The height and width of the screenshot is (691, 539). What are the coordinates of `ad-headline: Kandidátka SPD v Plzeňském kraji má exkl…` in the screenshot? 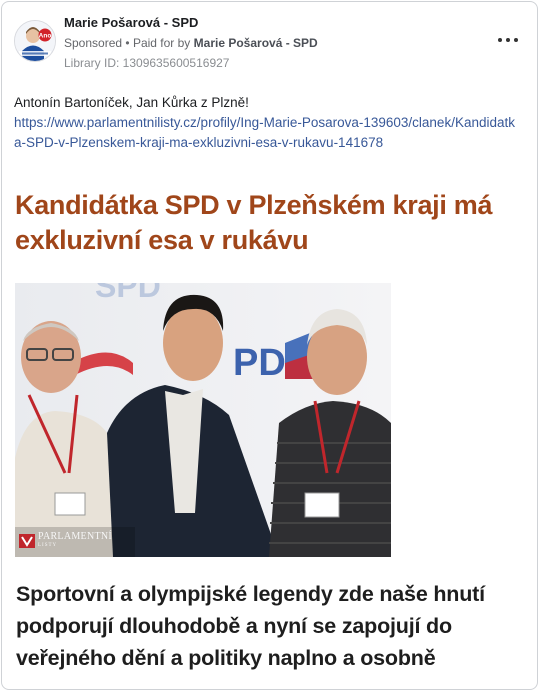 It's located at (254, 222).